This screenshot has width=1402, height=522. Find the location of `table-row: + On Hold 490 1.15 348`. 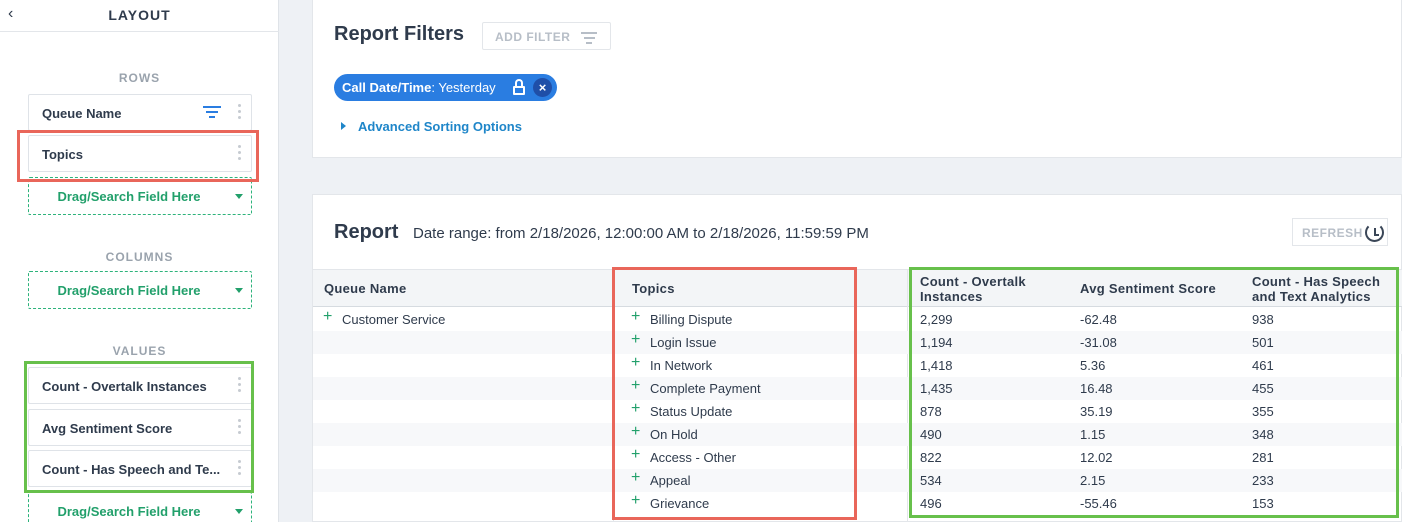

table-row: + On Hold 490 1.15 348 is located at coordinates (857, 434).